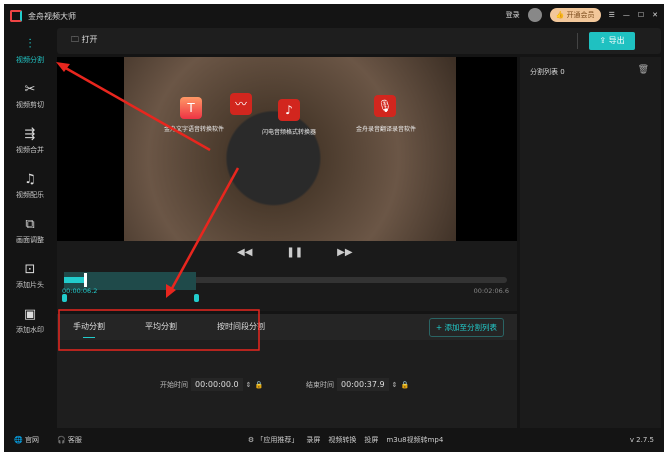  I want to click on link-cast-screen: 投屏, so click(371, 440).